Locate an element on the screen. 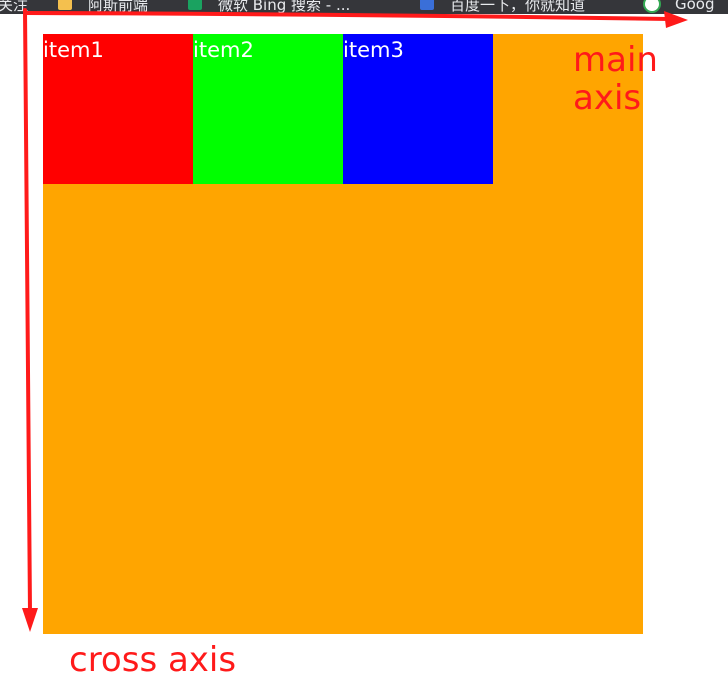  flex-item-3: item3 is located at coordinates (418, 109).